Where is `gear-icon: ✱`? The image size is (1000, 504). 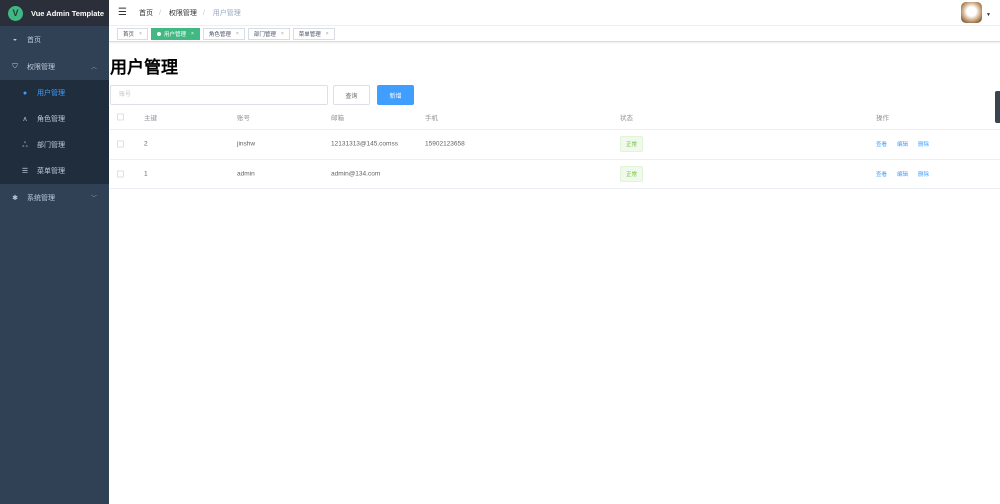
gear-icon: ✱ is located at coordinates (15, 198).